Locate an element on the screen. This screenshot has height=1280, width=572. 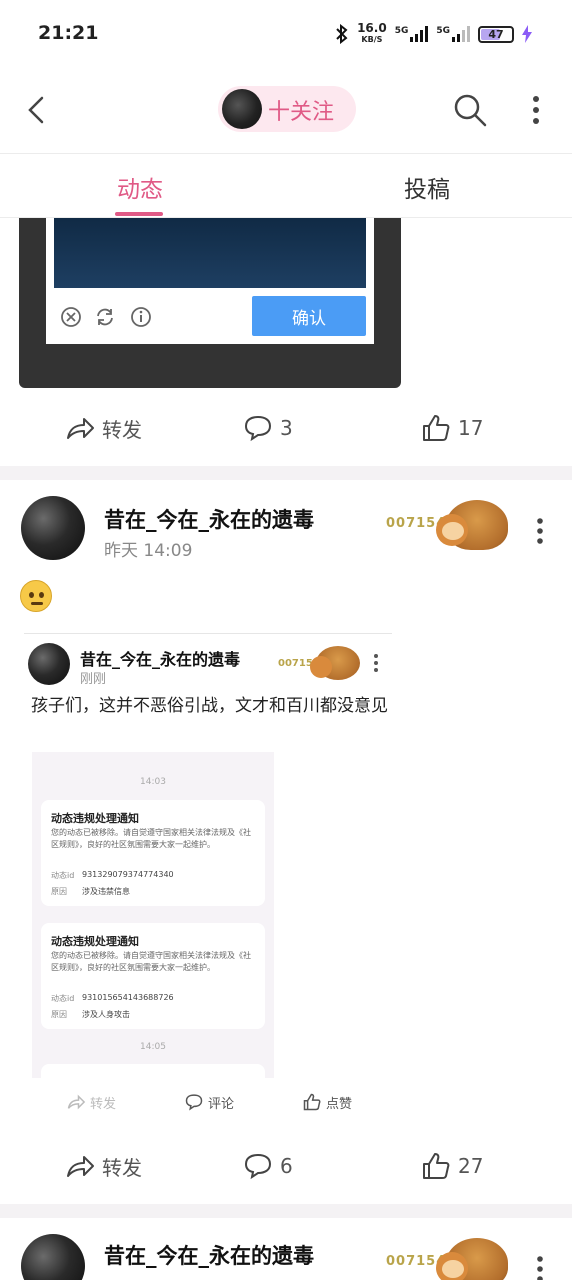
repost-mini-actions: 转发 评论 点赞 is located at coordinates (200, 1103).